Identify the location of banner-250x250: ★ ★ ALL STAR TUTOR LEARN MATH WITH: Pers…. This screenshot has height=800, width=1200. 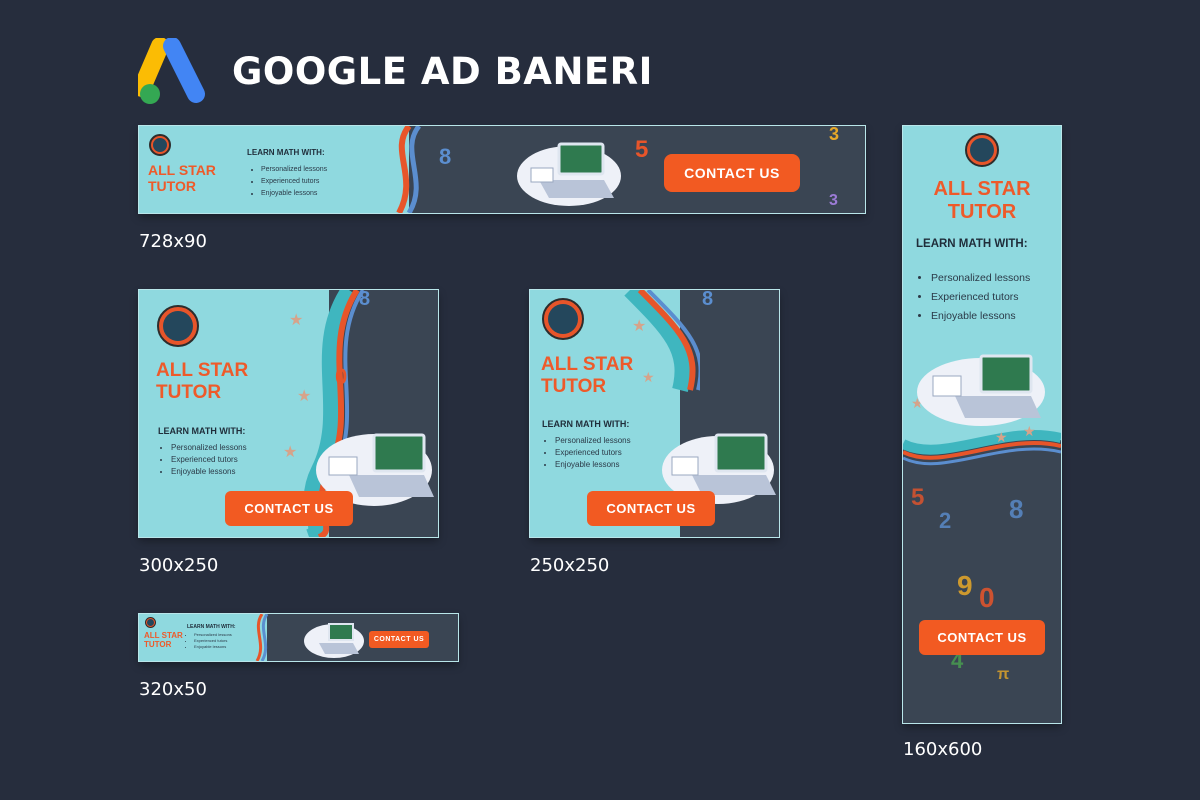
(654, 413).